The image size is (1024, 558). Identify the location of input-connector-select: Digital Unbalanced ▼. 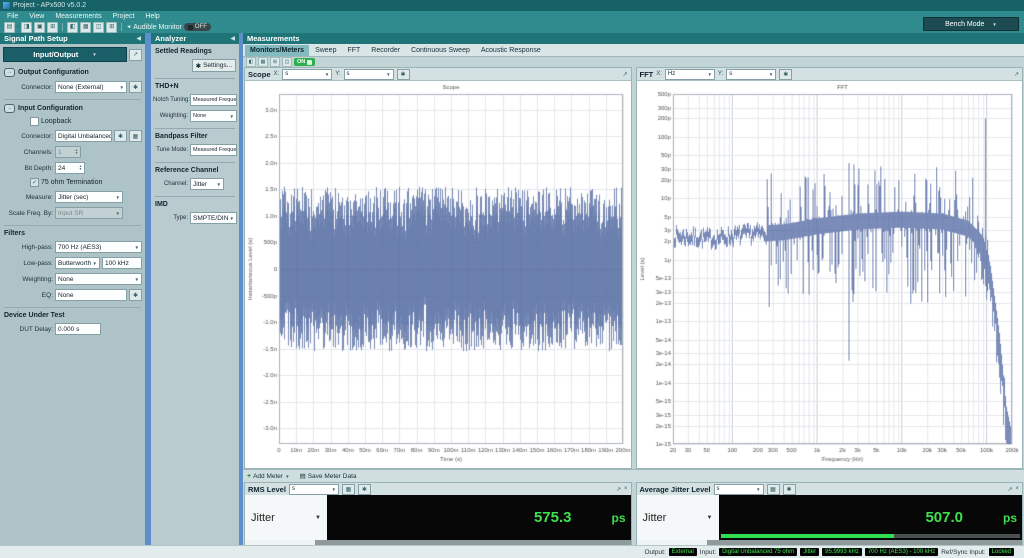
(83, 136).